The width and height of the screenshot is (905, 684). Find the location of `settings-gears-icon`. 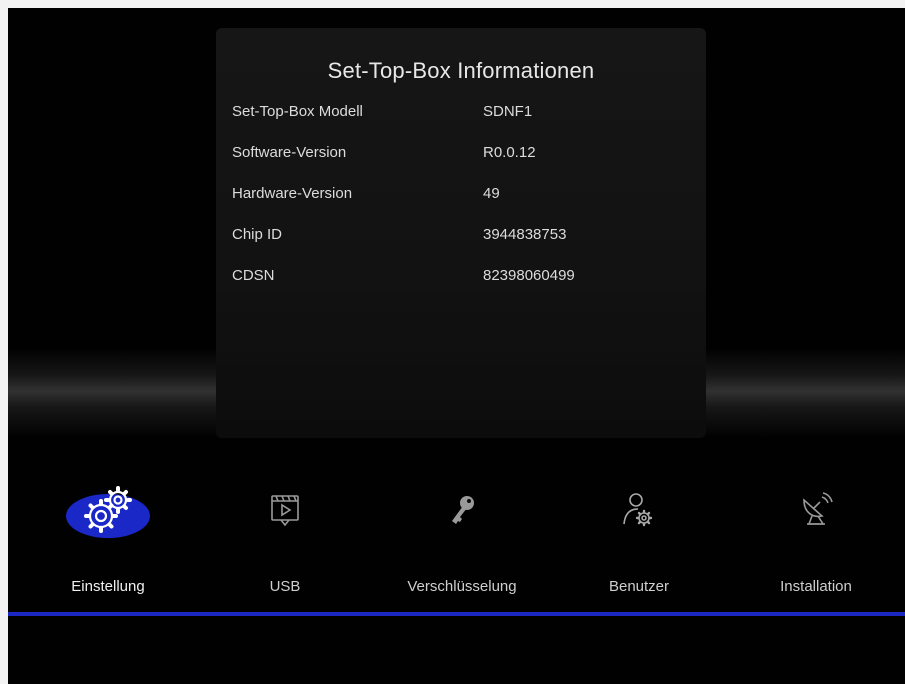

settings-gears-icon is located at coordinates (108, 510).